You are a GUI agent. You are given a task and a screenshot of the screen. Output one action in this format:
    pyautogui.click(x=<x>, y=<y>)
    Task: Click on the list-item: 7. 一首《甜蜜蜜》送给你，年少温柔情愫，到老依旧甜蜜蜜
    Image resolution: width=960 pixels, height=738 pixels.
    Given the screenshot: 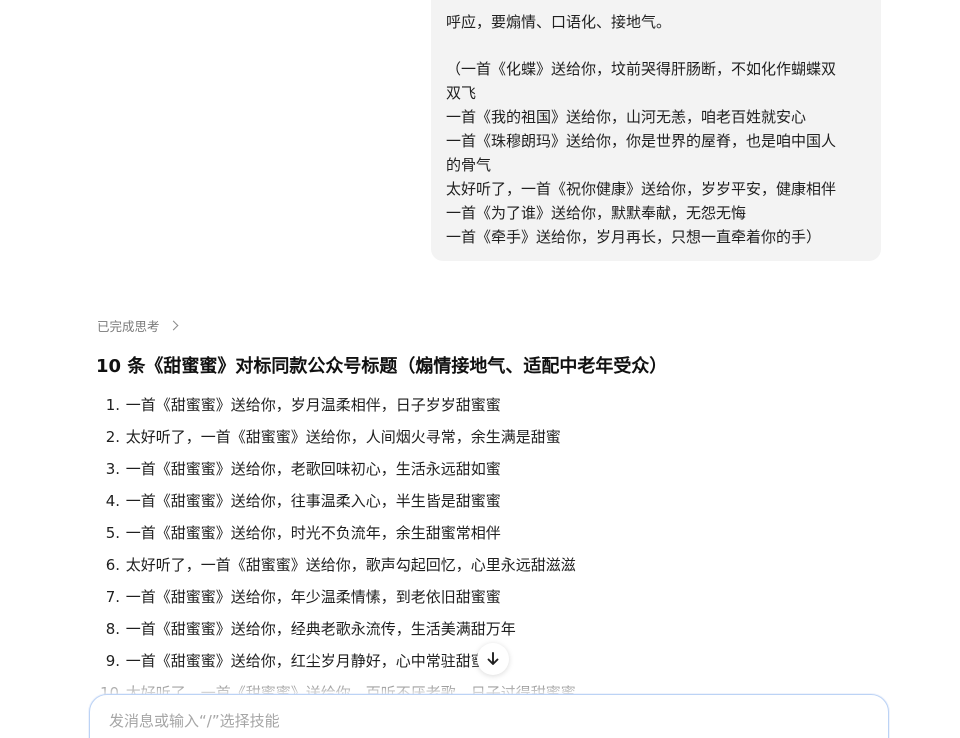 What is the action you would take?
    pyautogui.click(x=338, y=601)
    